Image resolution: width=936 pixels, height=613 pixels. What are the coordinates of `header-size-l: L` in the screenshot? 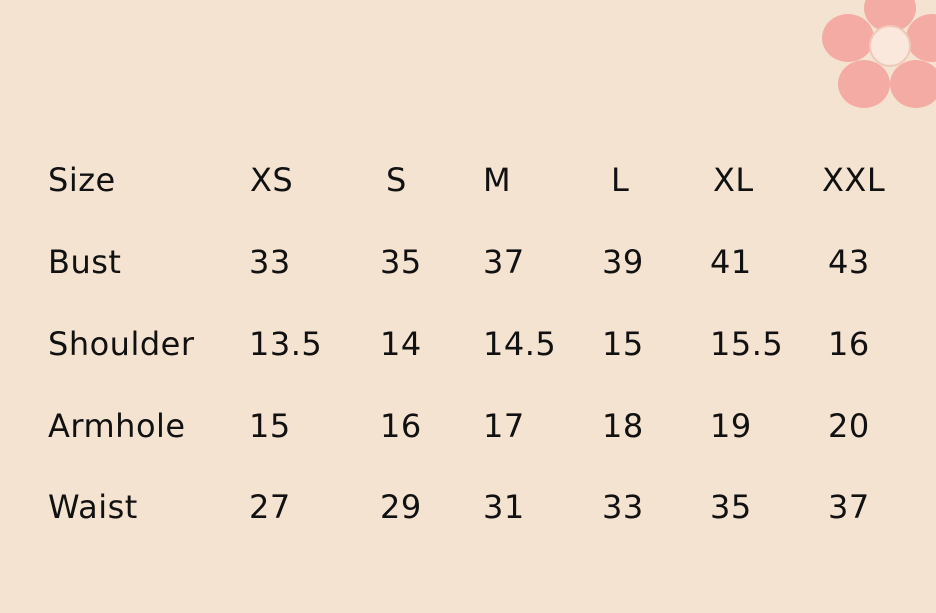 It's located at (620, 180).